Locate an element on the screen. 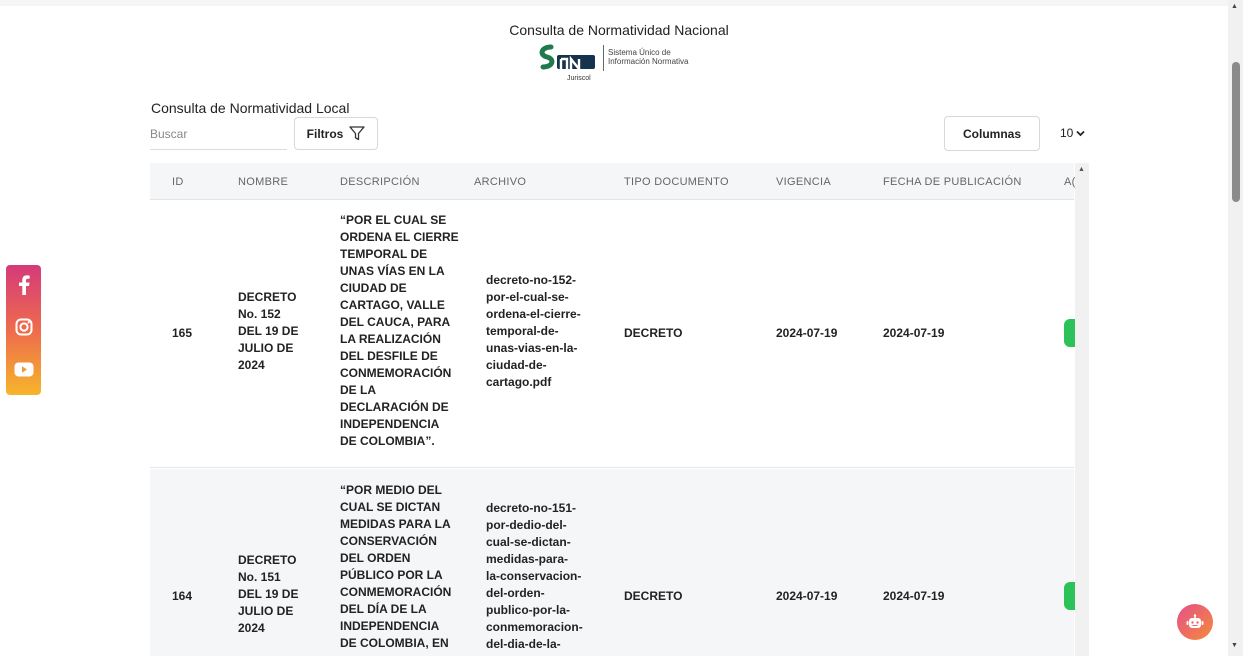 This screenshot has height=656, width=1243. youtube-link is located at coordinates (23, 369).